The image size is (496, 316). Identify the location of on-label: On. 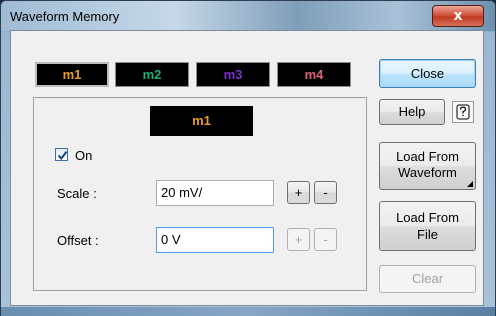
(84, 155).